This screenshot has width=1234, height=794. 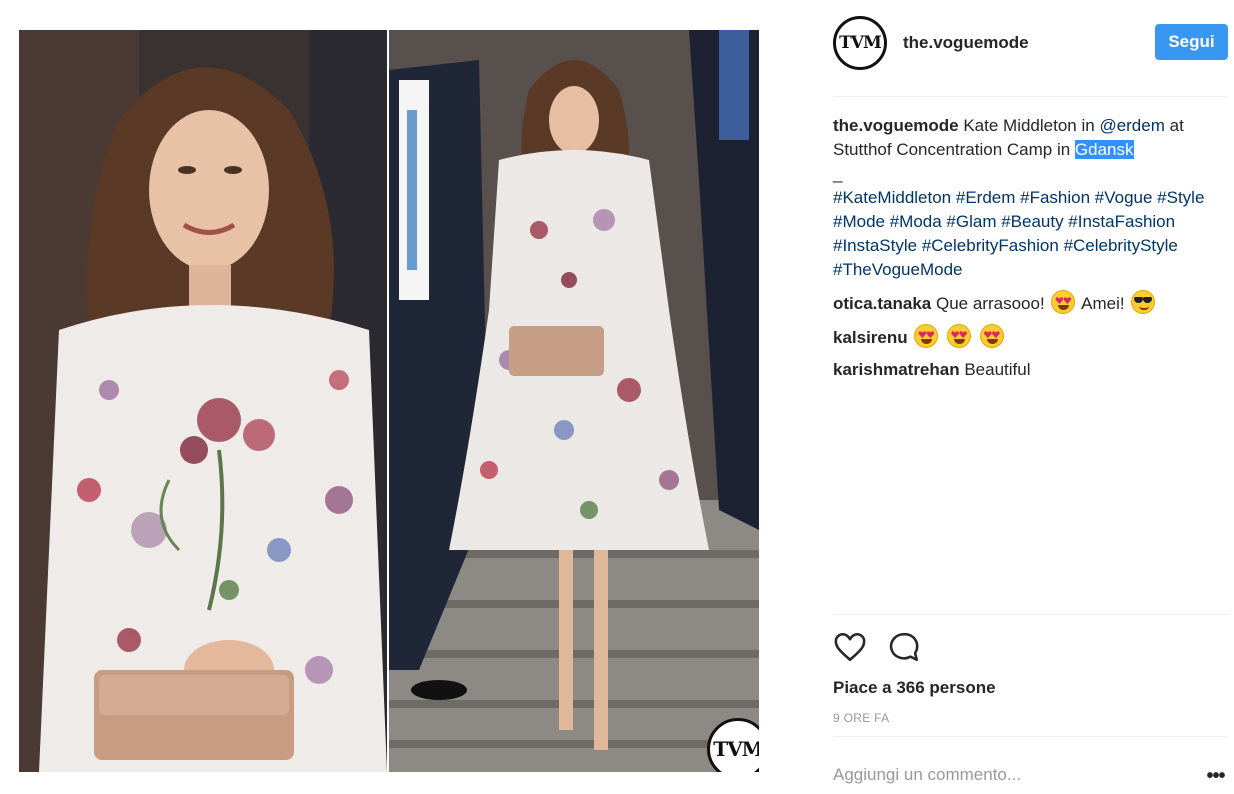 I want to click on comment-item: kalsirenu, so click(x=1030, y=337).